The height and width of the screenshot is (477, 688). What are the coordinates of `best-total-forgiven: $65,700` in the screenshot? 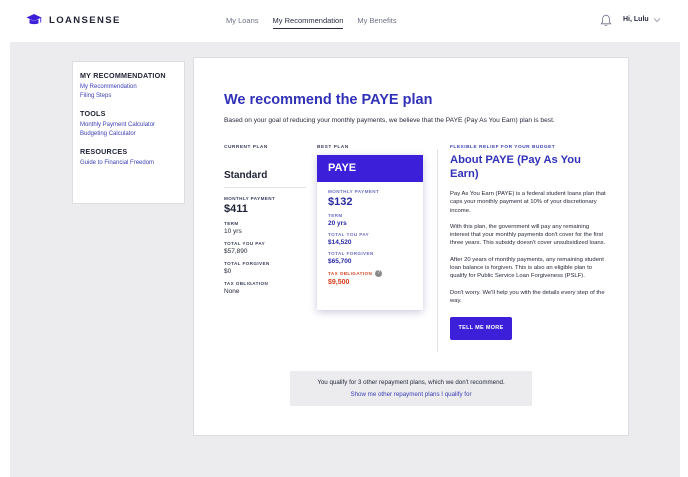 It's located at (340, 261).